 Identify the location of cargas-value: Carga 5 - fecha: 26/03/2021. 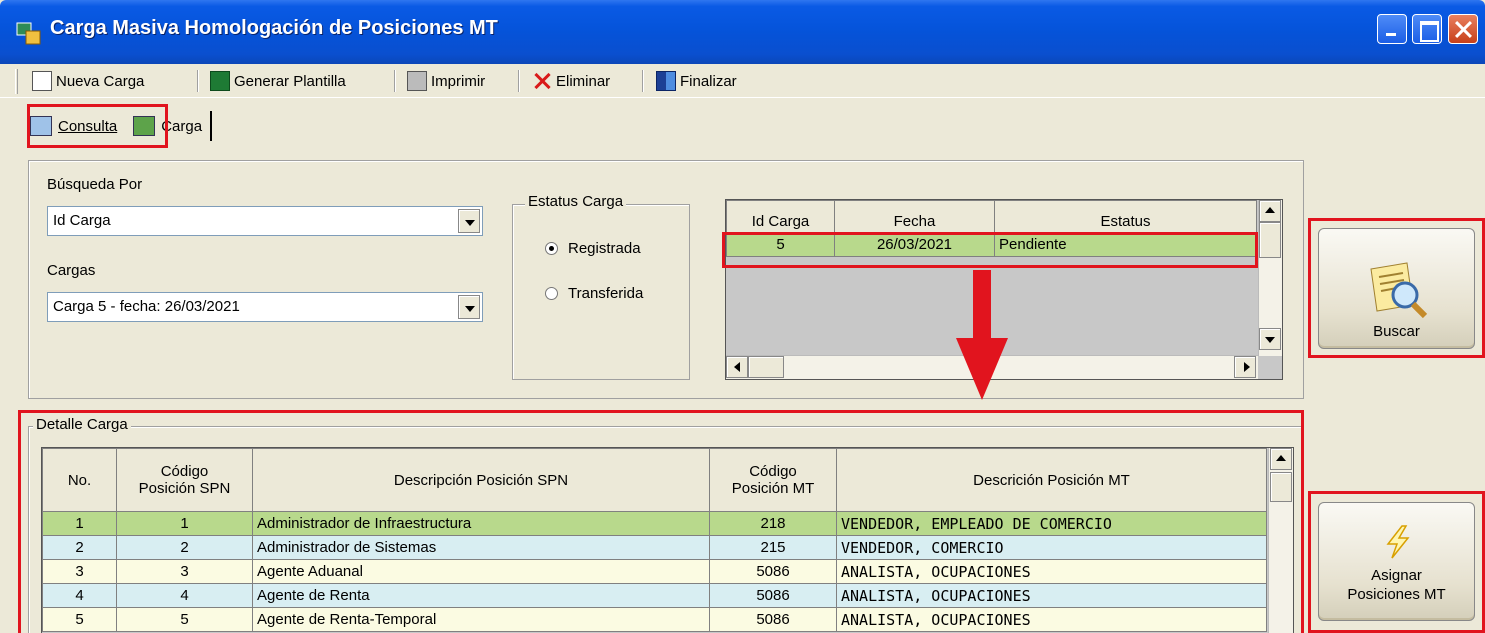
(146, 306).